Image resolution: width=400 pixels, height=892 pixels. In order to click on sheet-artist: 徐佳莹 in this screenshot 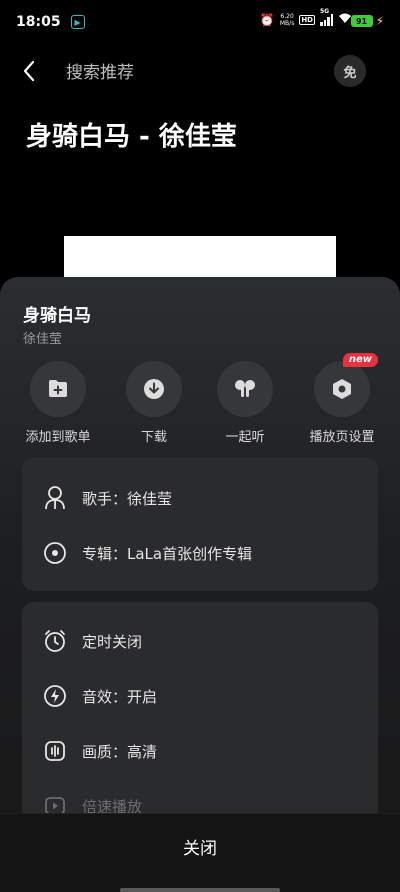, I will do `click(43, 339)`.